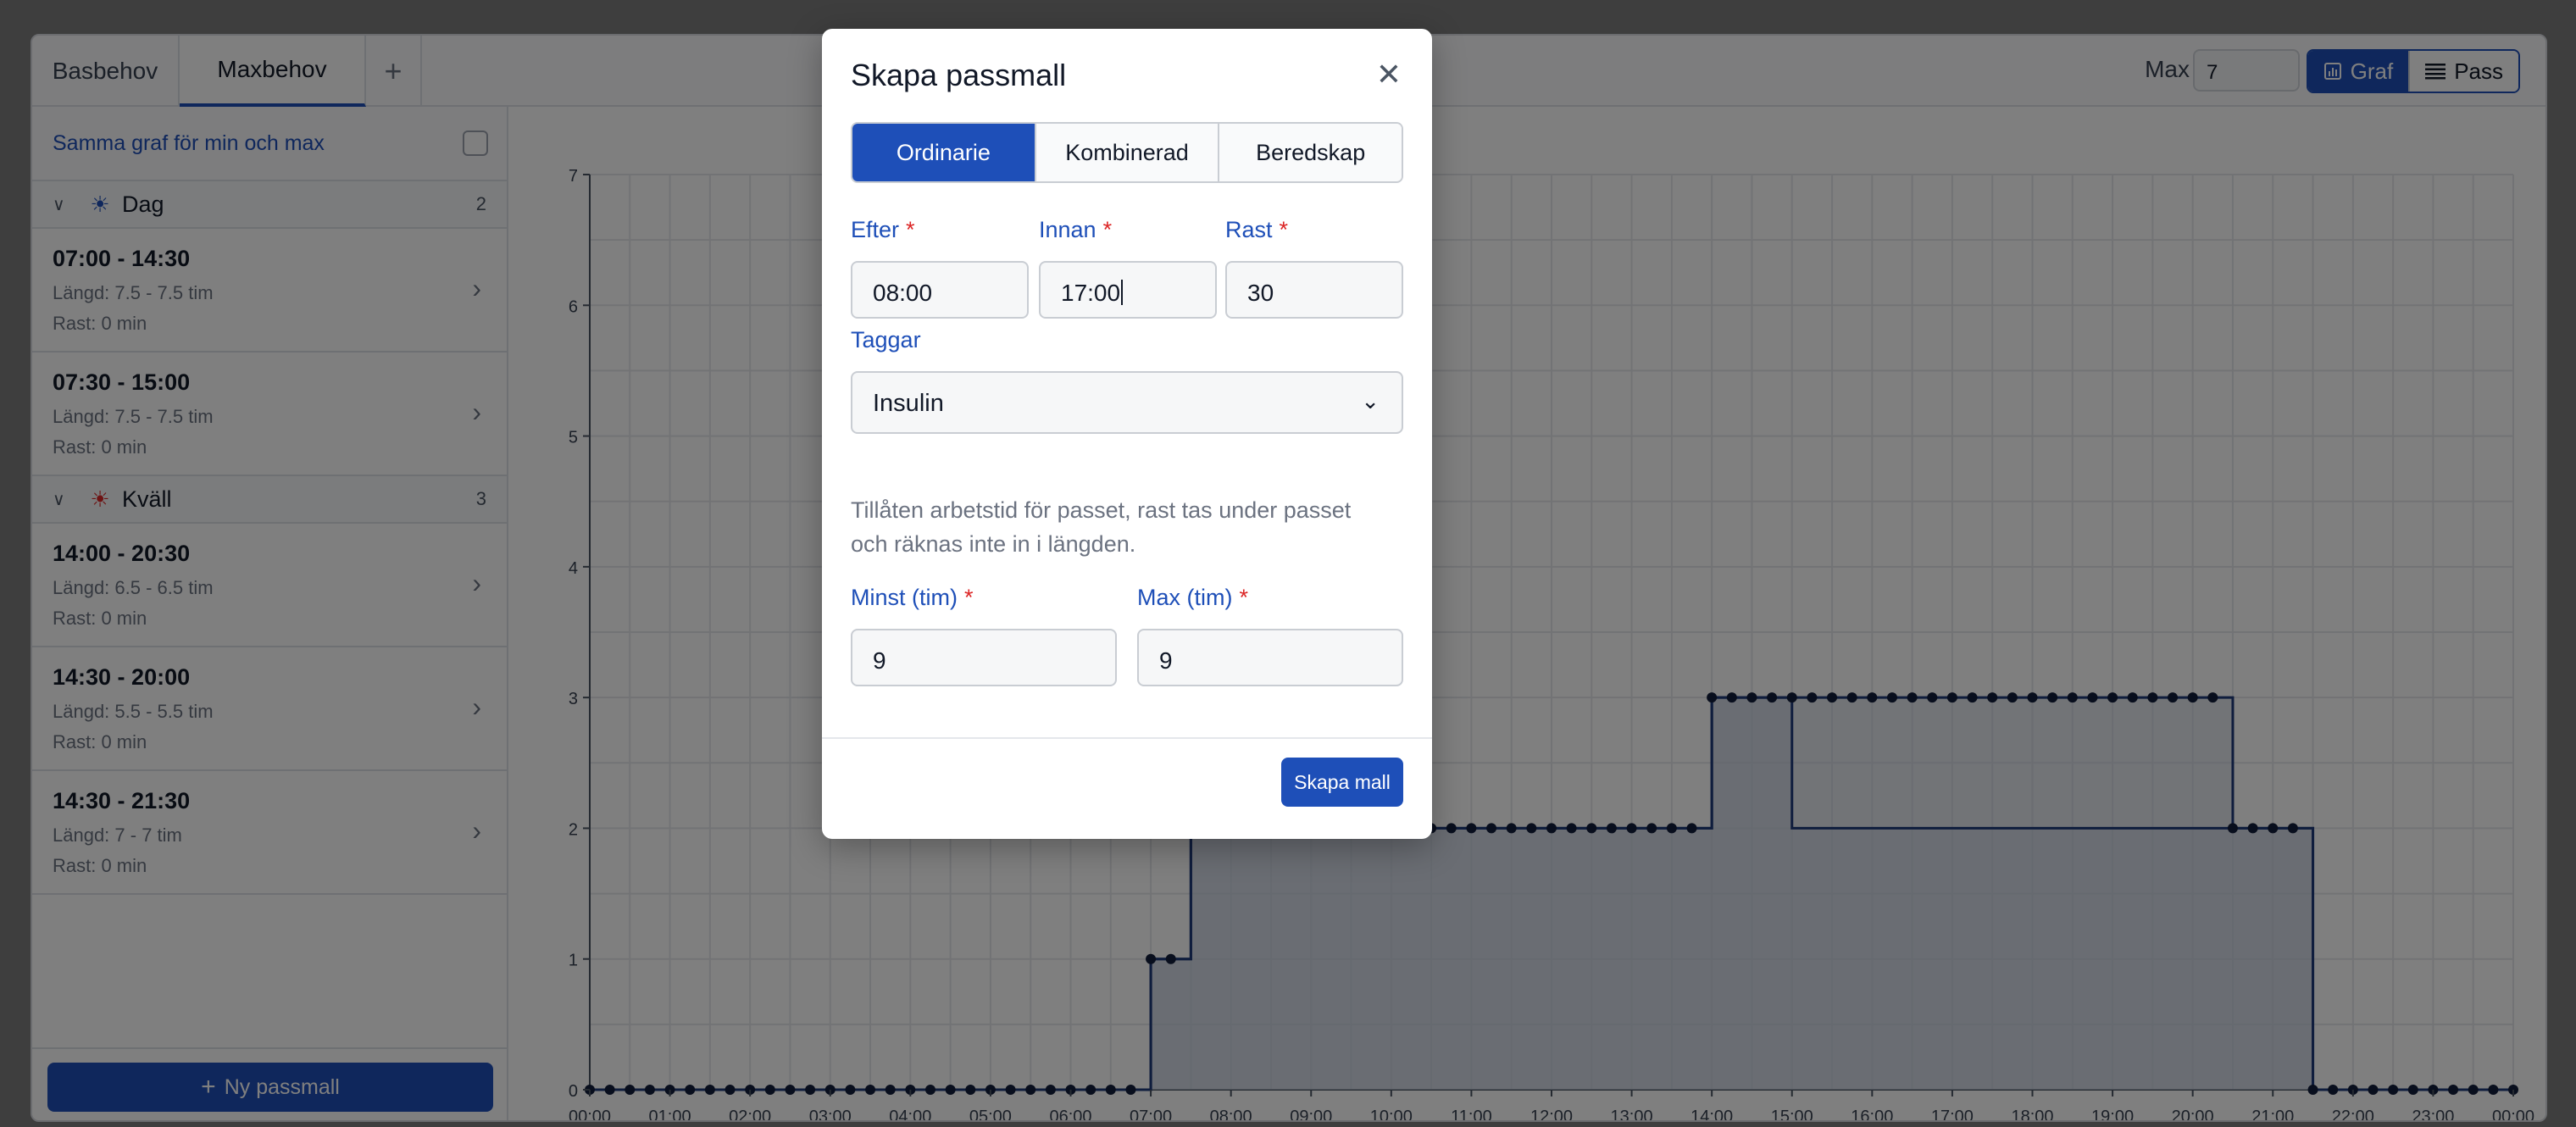 The height and width of the screenshot is (1127, 2576). What do you see at coordinates (940, 290) in the screenshot?
I see `efter-input: 08:00` at bounding box center [940, 290].